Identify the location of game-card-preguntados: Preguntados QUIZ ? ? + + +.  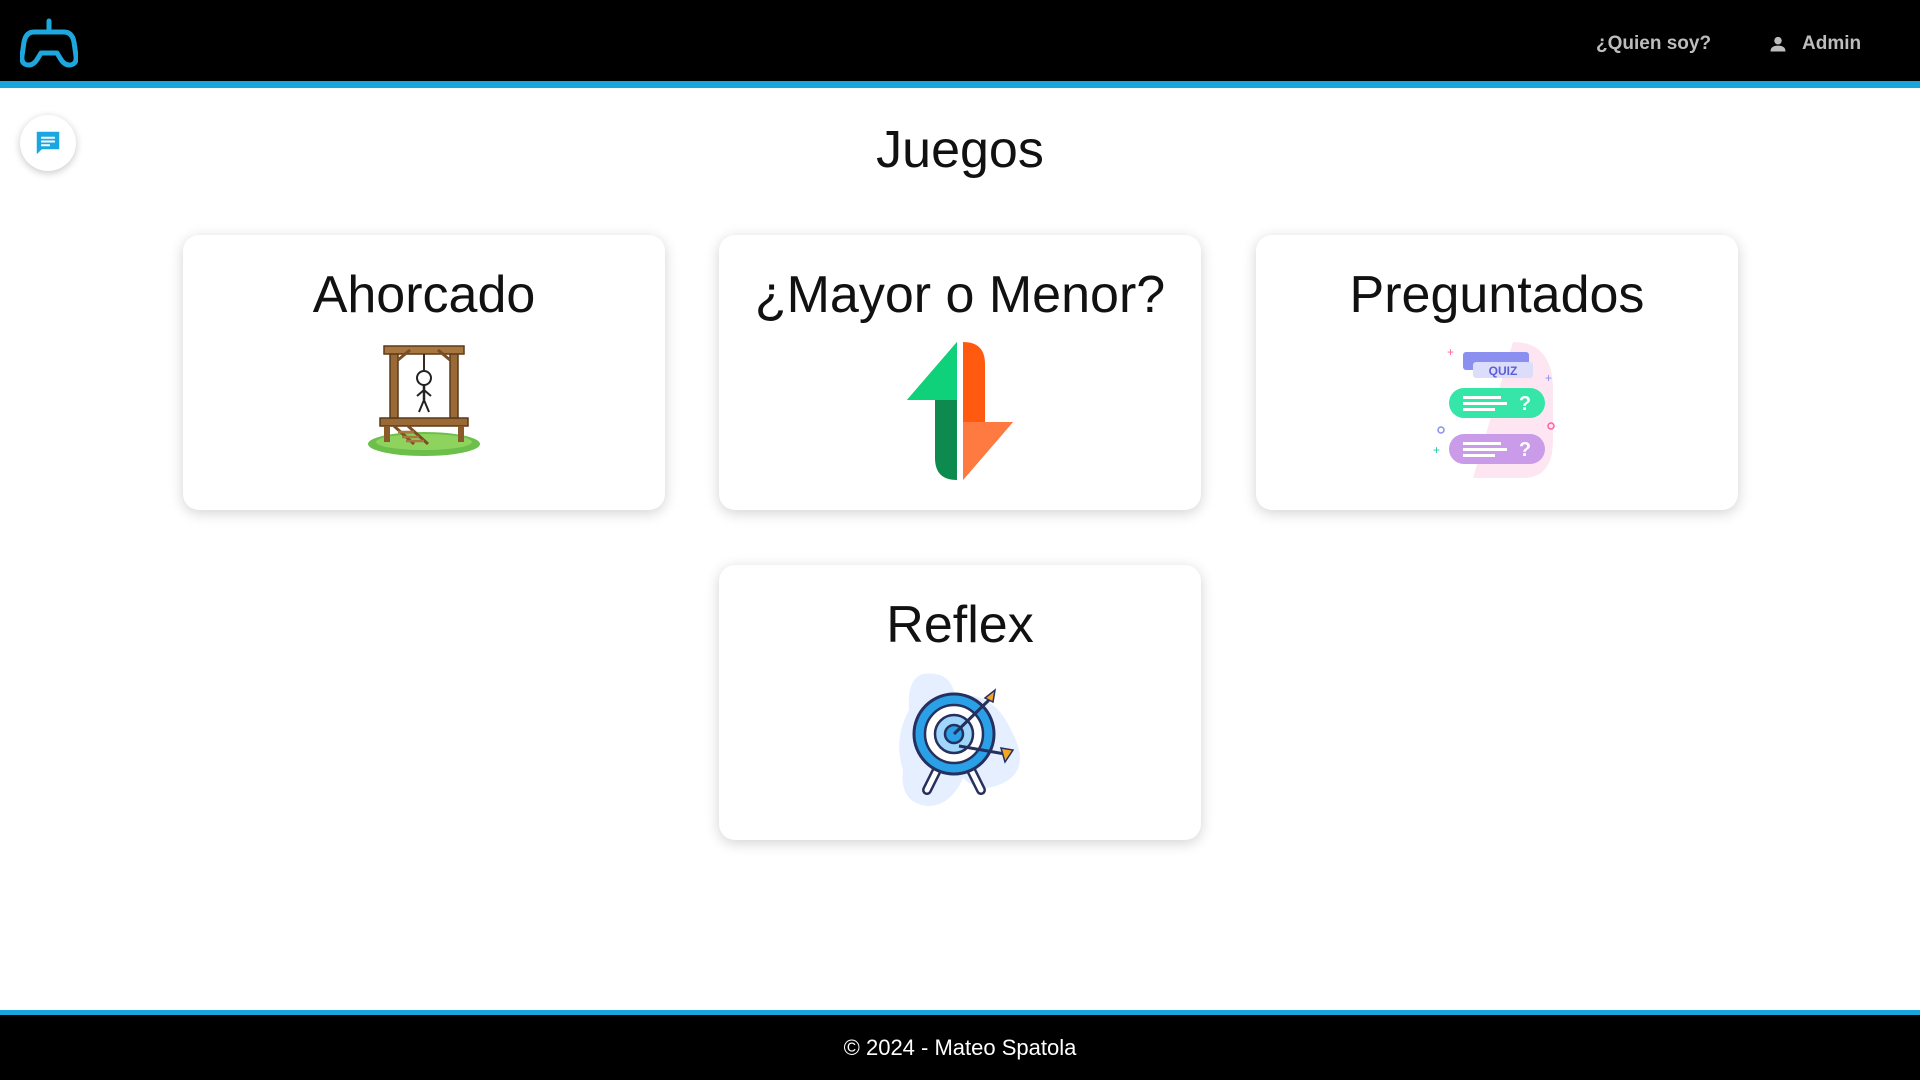
(1497, 372).